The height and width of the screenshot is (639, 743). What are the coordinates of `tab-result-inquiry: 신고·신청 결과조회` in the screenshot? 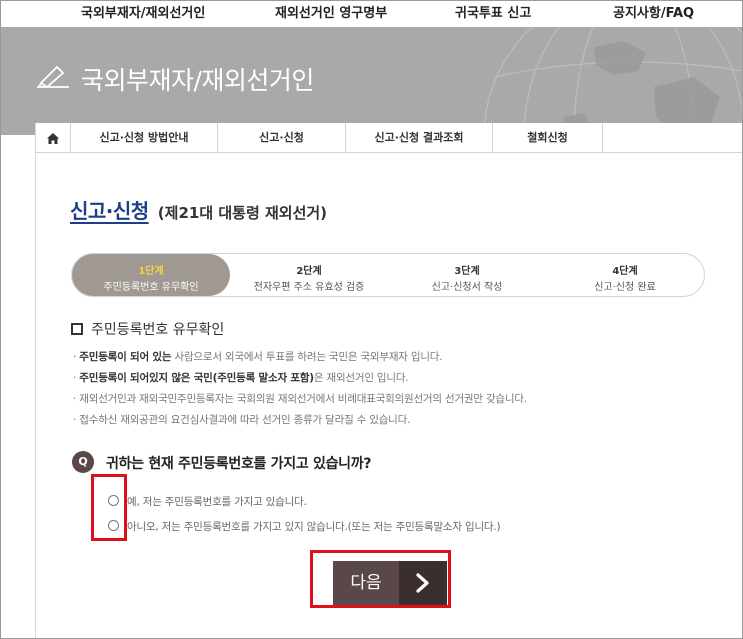 It's located at (419, 138).